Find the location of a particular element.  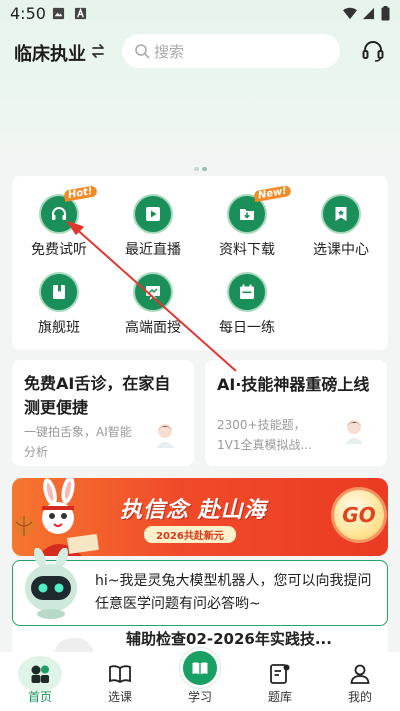

open-book-icon is located at coordinates (120, 674).